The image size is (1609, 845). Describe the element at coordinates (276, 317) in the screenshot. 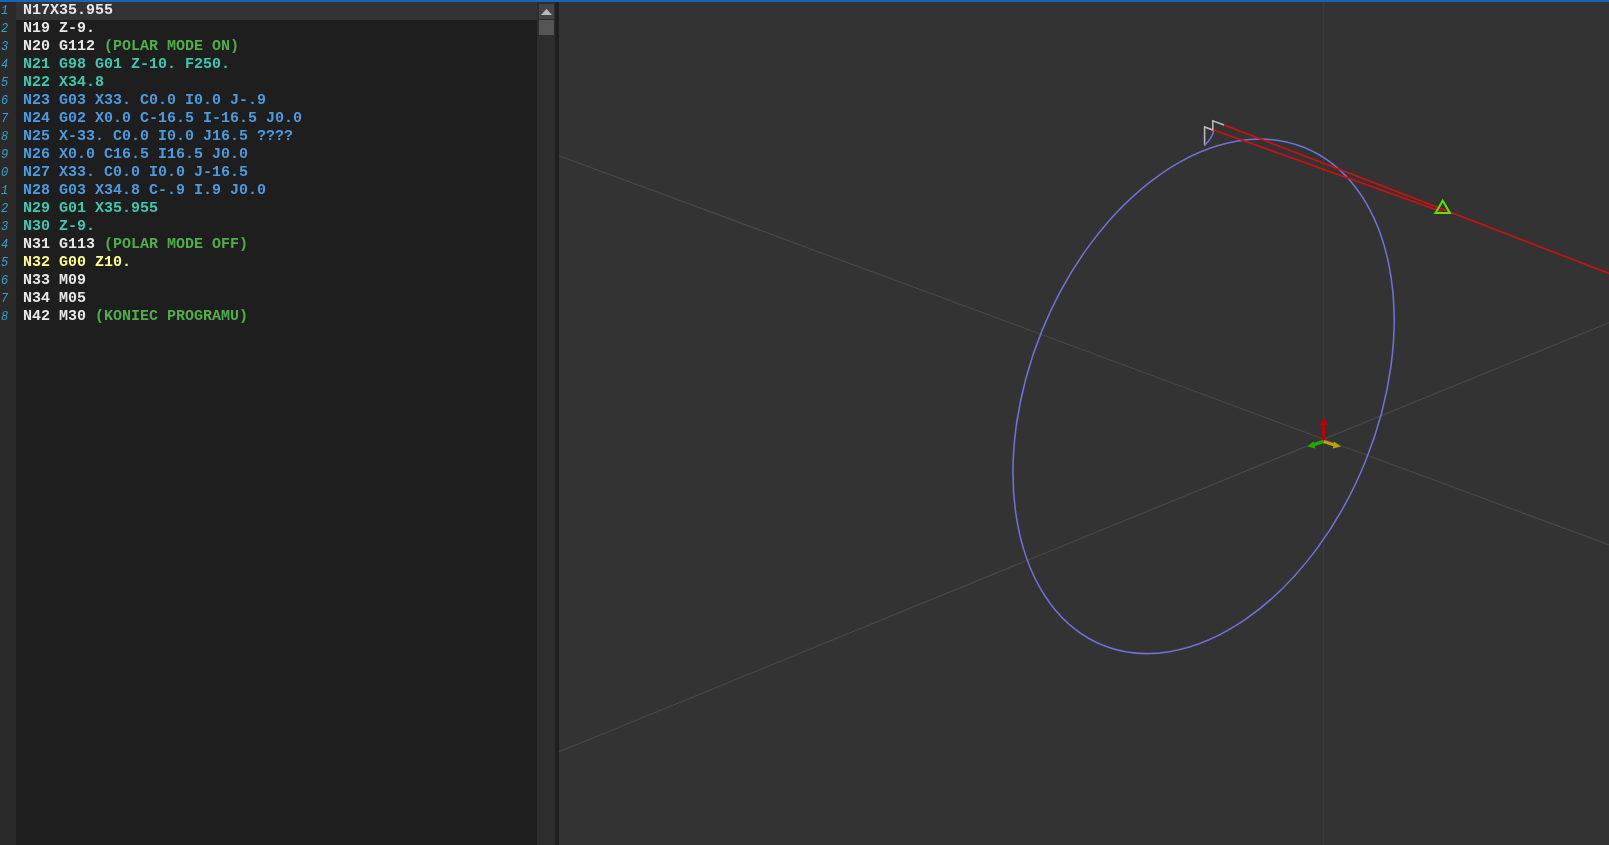

I see `code-line: N42 M30 (KONIEC PROGRAMU)` at that location.